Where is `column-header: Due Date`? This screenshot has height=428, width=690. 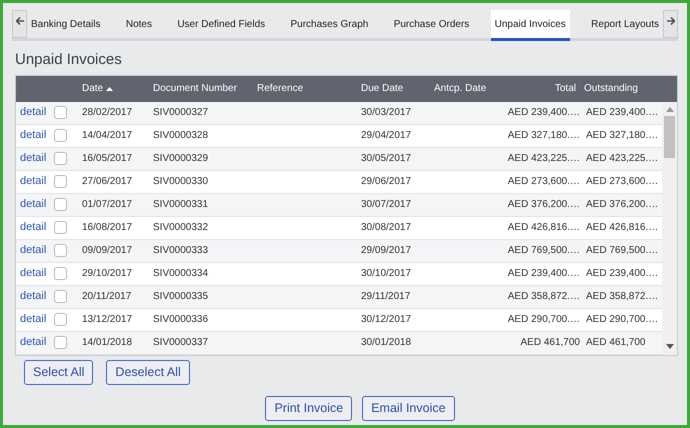 column-header: Due Date is located at coordinates (382, 88).